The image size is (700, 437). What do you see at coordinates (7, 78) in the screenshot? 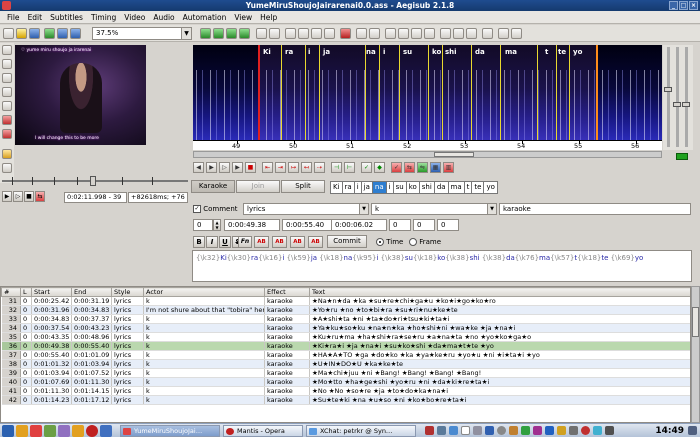
I see `rotate-z-icon` at bounding box center [7, 78].